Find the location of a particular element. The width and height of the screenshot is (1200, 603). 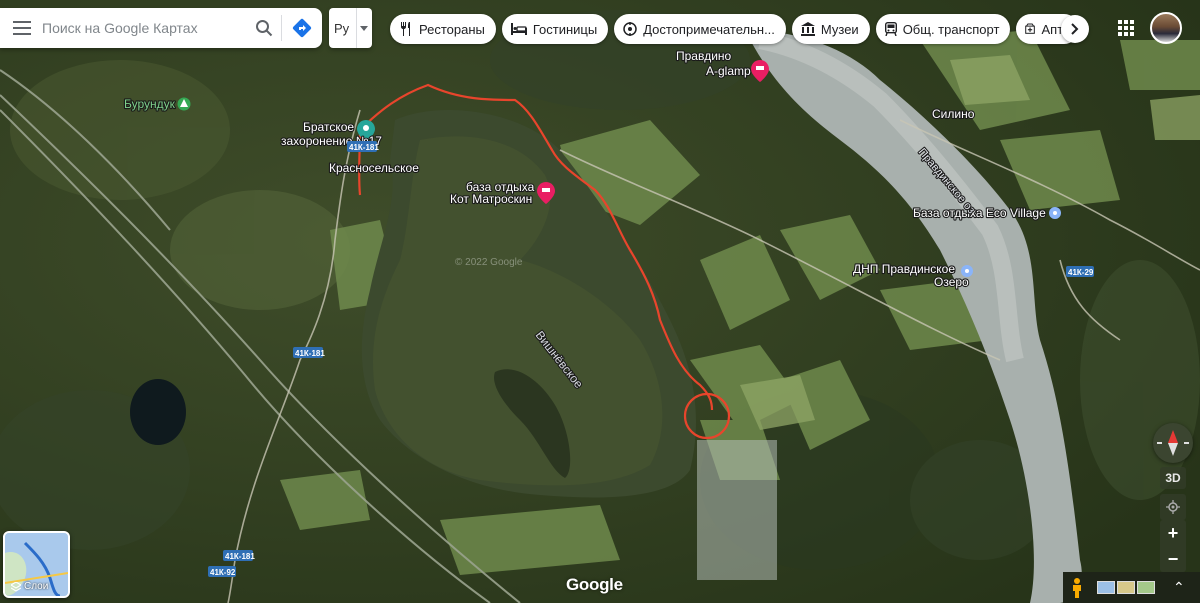

layers-label: Слои is located at coordinates (36, 586).